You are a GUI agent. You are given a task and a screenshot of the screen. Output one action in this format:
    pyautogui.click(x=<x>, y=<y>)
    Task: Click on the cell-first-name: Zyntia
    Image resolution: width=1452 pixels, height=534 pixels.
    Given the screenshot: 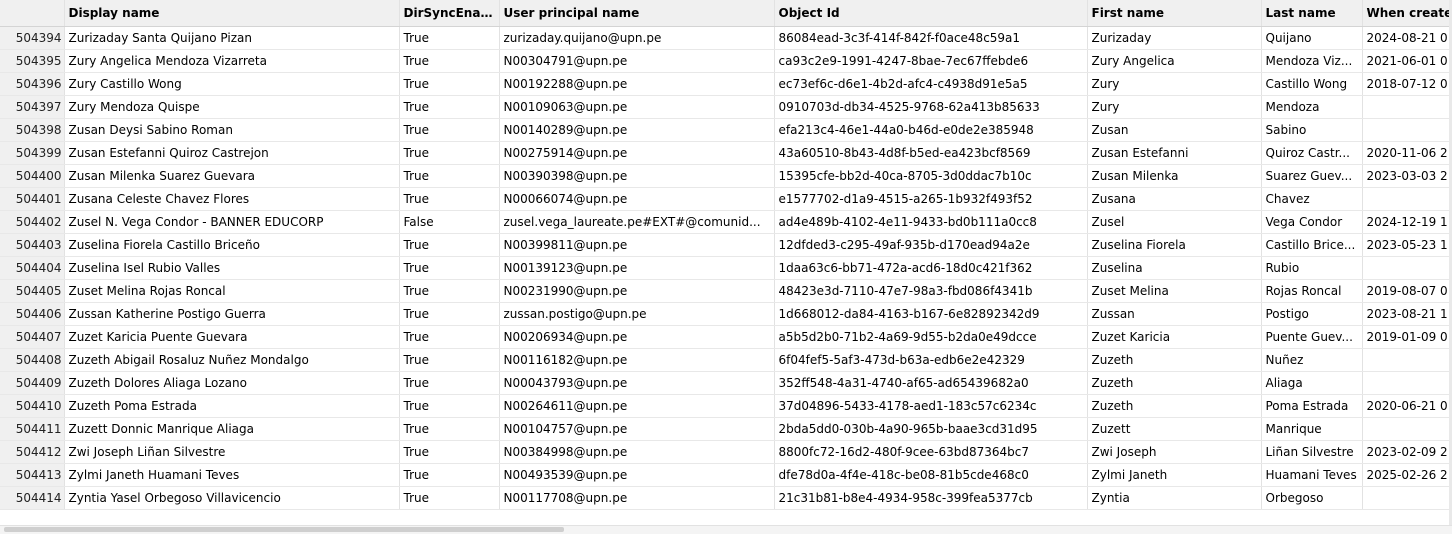 What is the action you would take?
    pyautogui.click(x=1174, y=498)
    